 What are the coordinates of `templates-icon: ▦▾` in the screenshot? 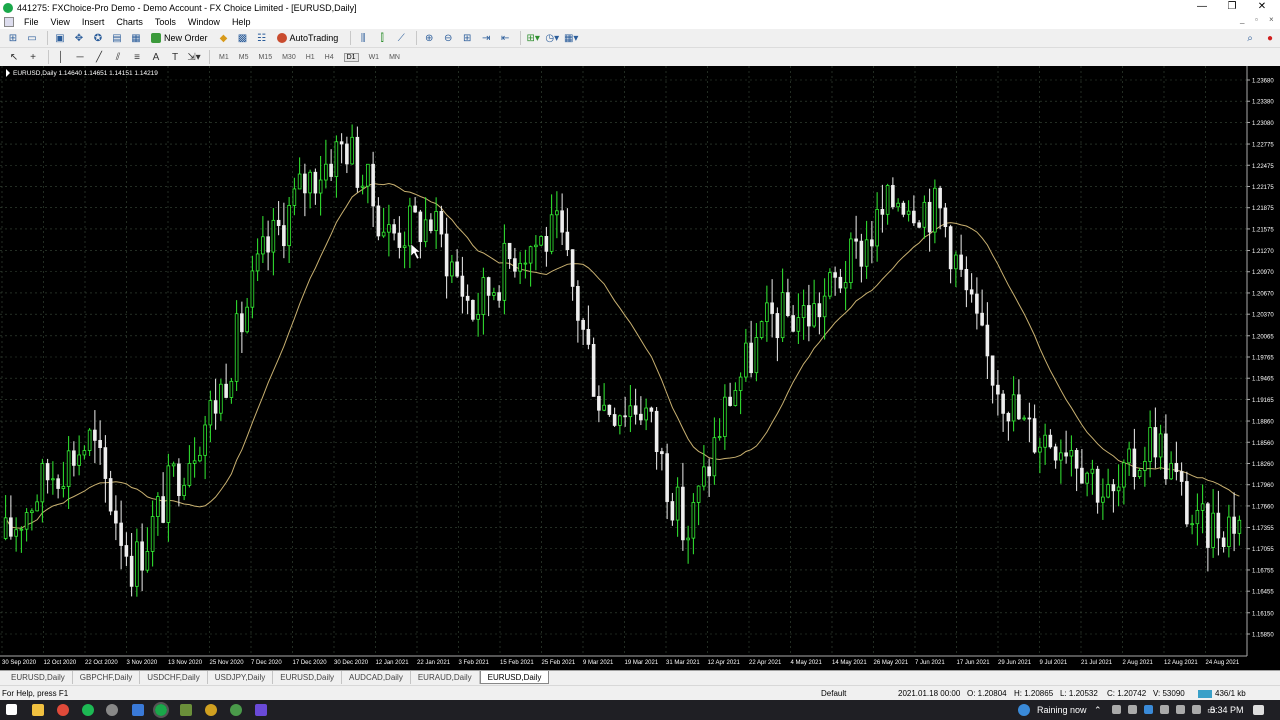 It's located at (571, 38).